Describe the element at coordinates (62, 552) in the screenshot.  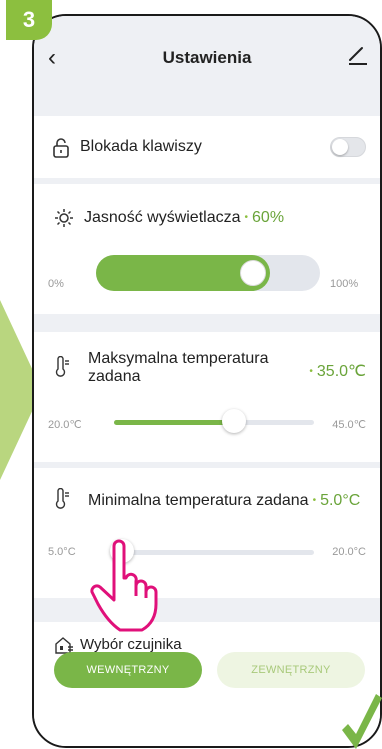
I see `min-temp-min-label: 5.0°C` at that location.